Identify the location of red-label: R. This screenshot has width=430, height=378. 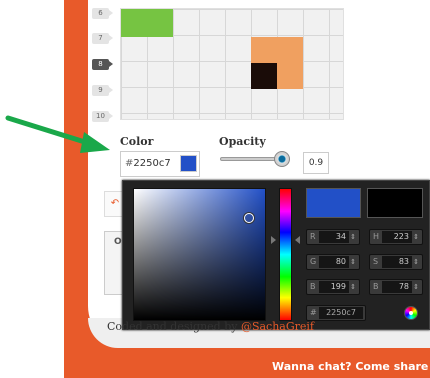
(313, 236).